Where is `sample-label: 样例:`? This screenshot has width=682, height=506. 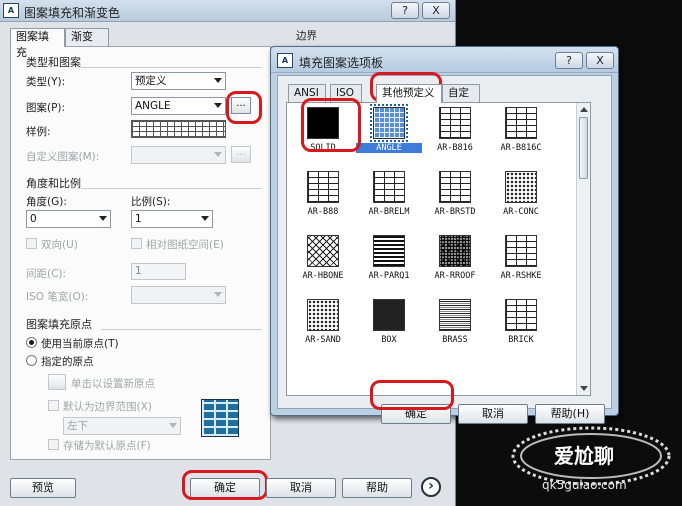
sample-label: 样例: is located at coordinates (38, 132).